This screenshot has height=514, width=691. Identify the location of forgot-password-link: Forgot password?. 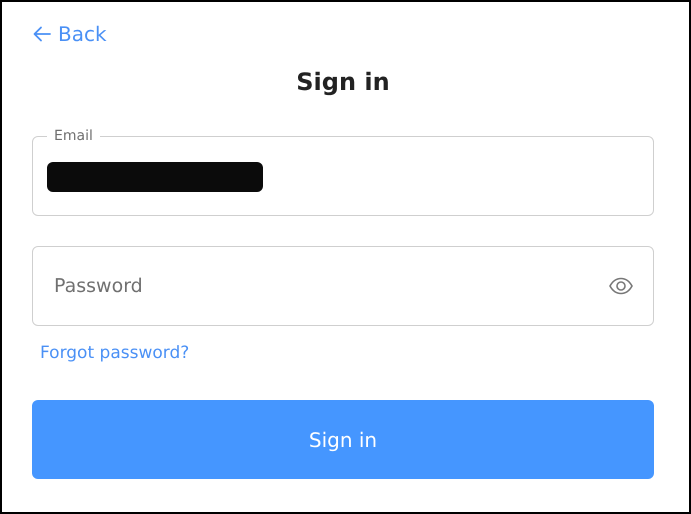
(115, 353).